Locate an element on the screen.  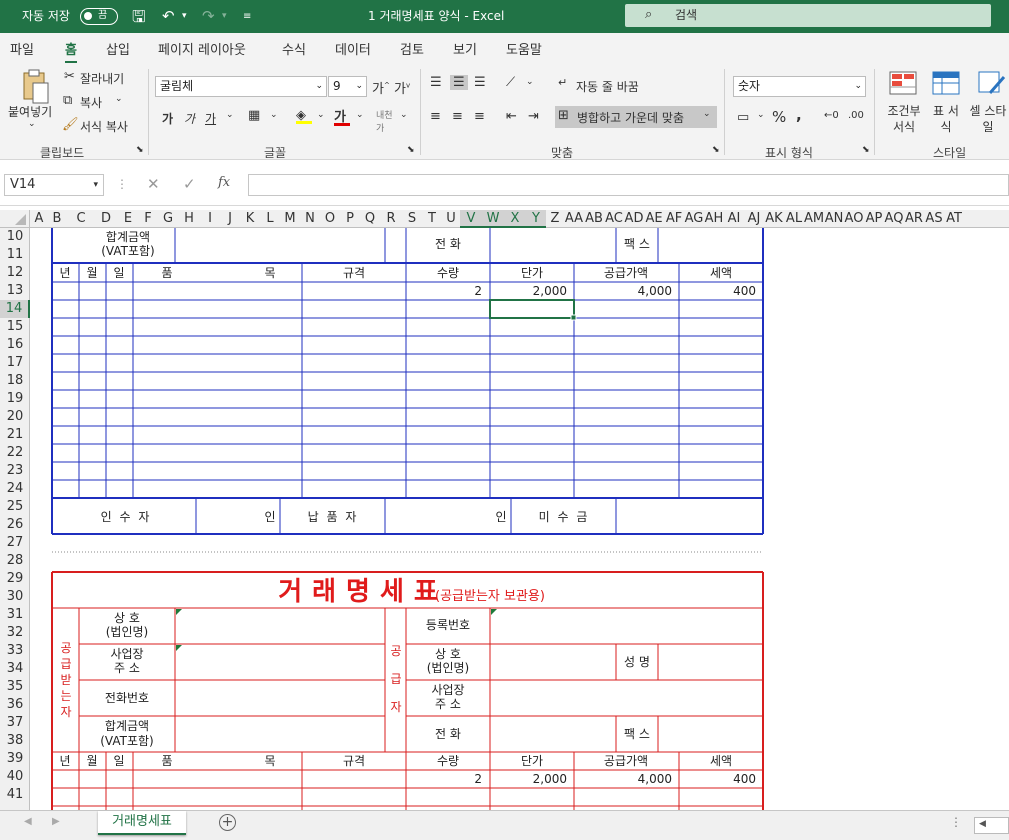
comma-style-icon: , is located at coordinates (799, 115).